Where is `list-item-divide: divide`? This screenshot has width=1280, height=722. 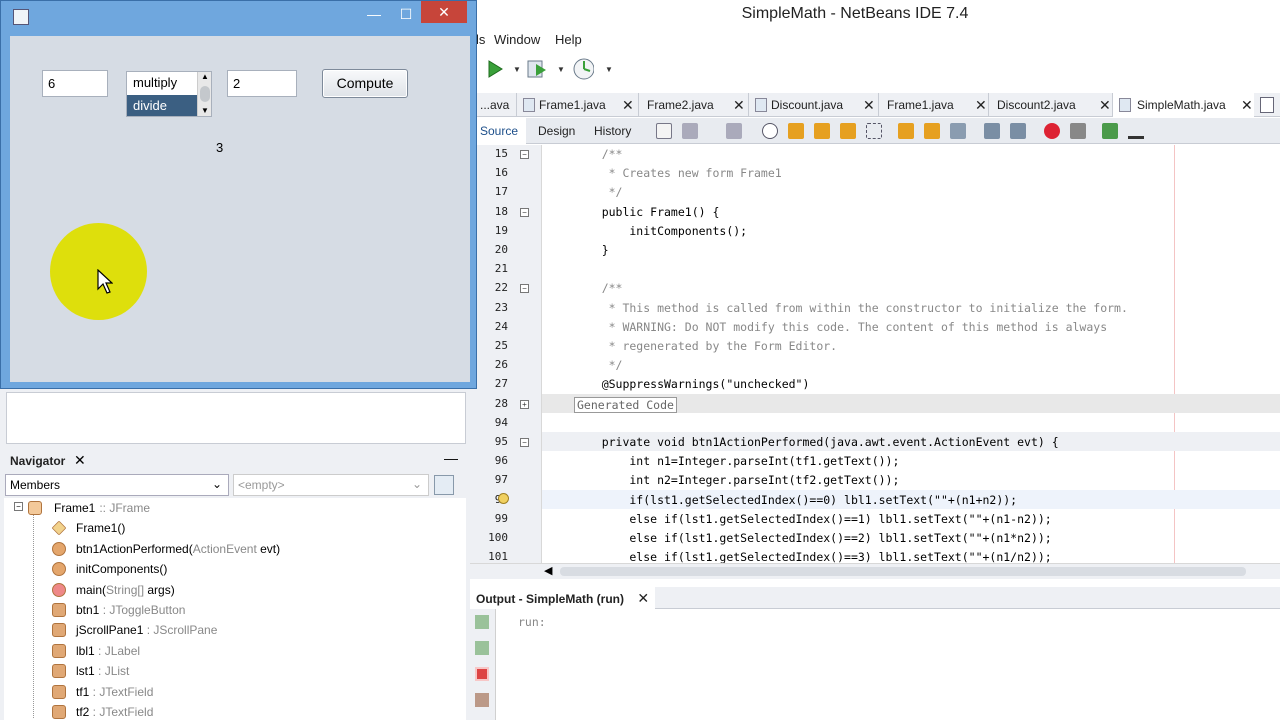
list-item-divide: divide is located at coordinates (162, 105).